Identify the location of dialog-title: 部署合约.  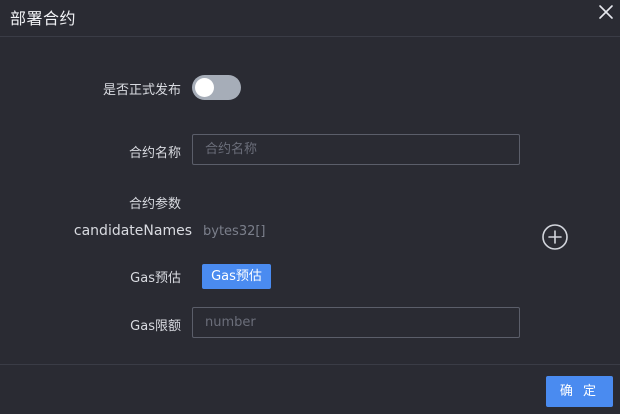
(43, 18).